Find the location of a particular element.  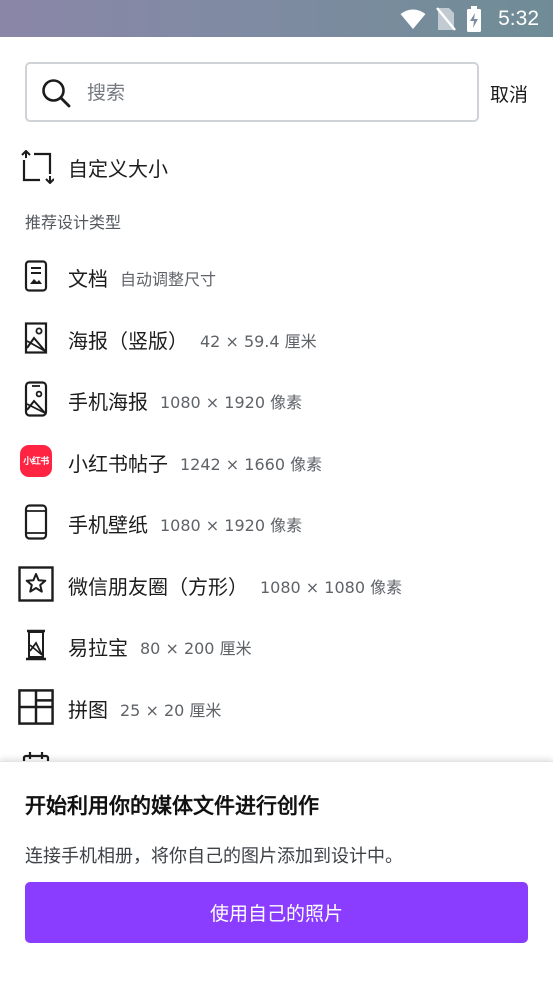

design-type-wechat-moments: 微信朋友圈（方形） 1080 × 1080 像素 is located at coordinates (276, 584).